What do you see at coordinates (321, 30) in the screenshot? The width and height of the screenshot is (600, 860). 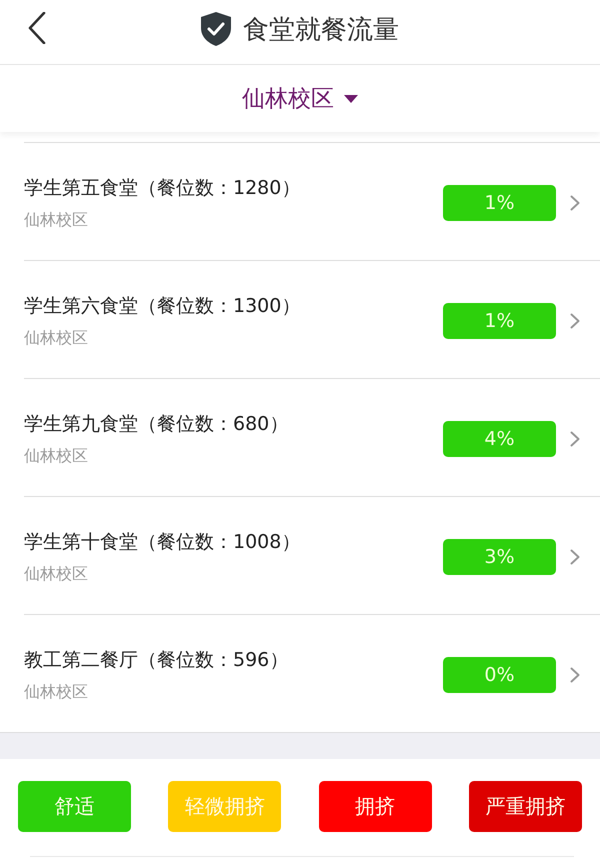 I see `page-title: 食堂就餐流量` at bounding box center [321, 30].